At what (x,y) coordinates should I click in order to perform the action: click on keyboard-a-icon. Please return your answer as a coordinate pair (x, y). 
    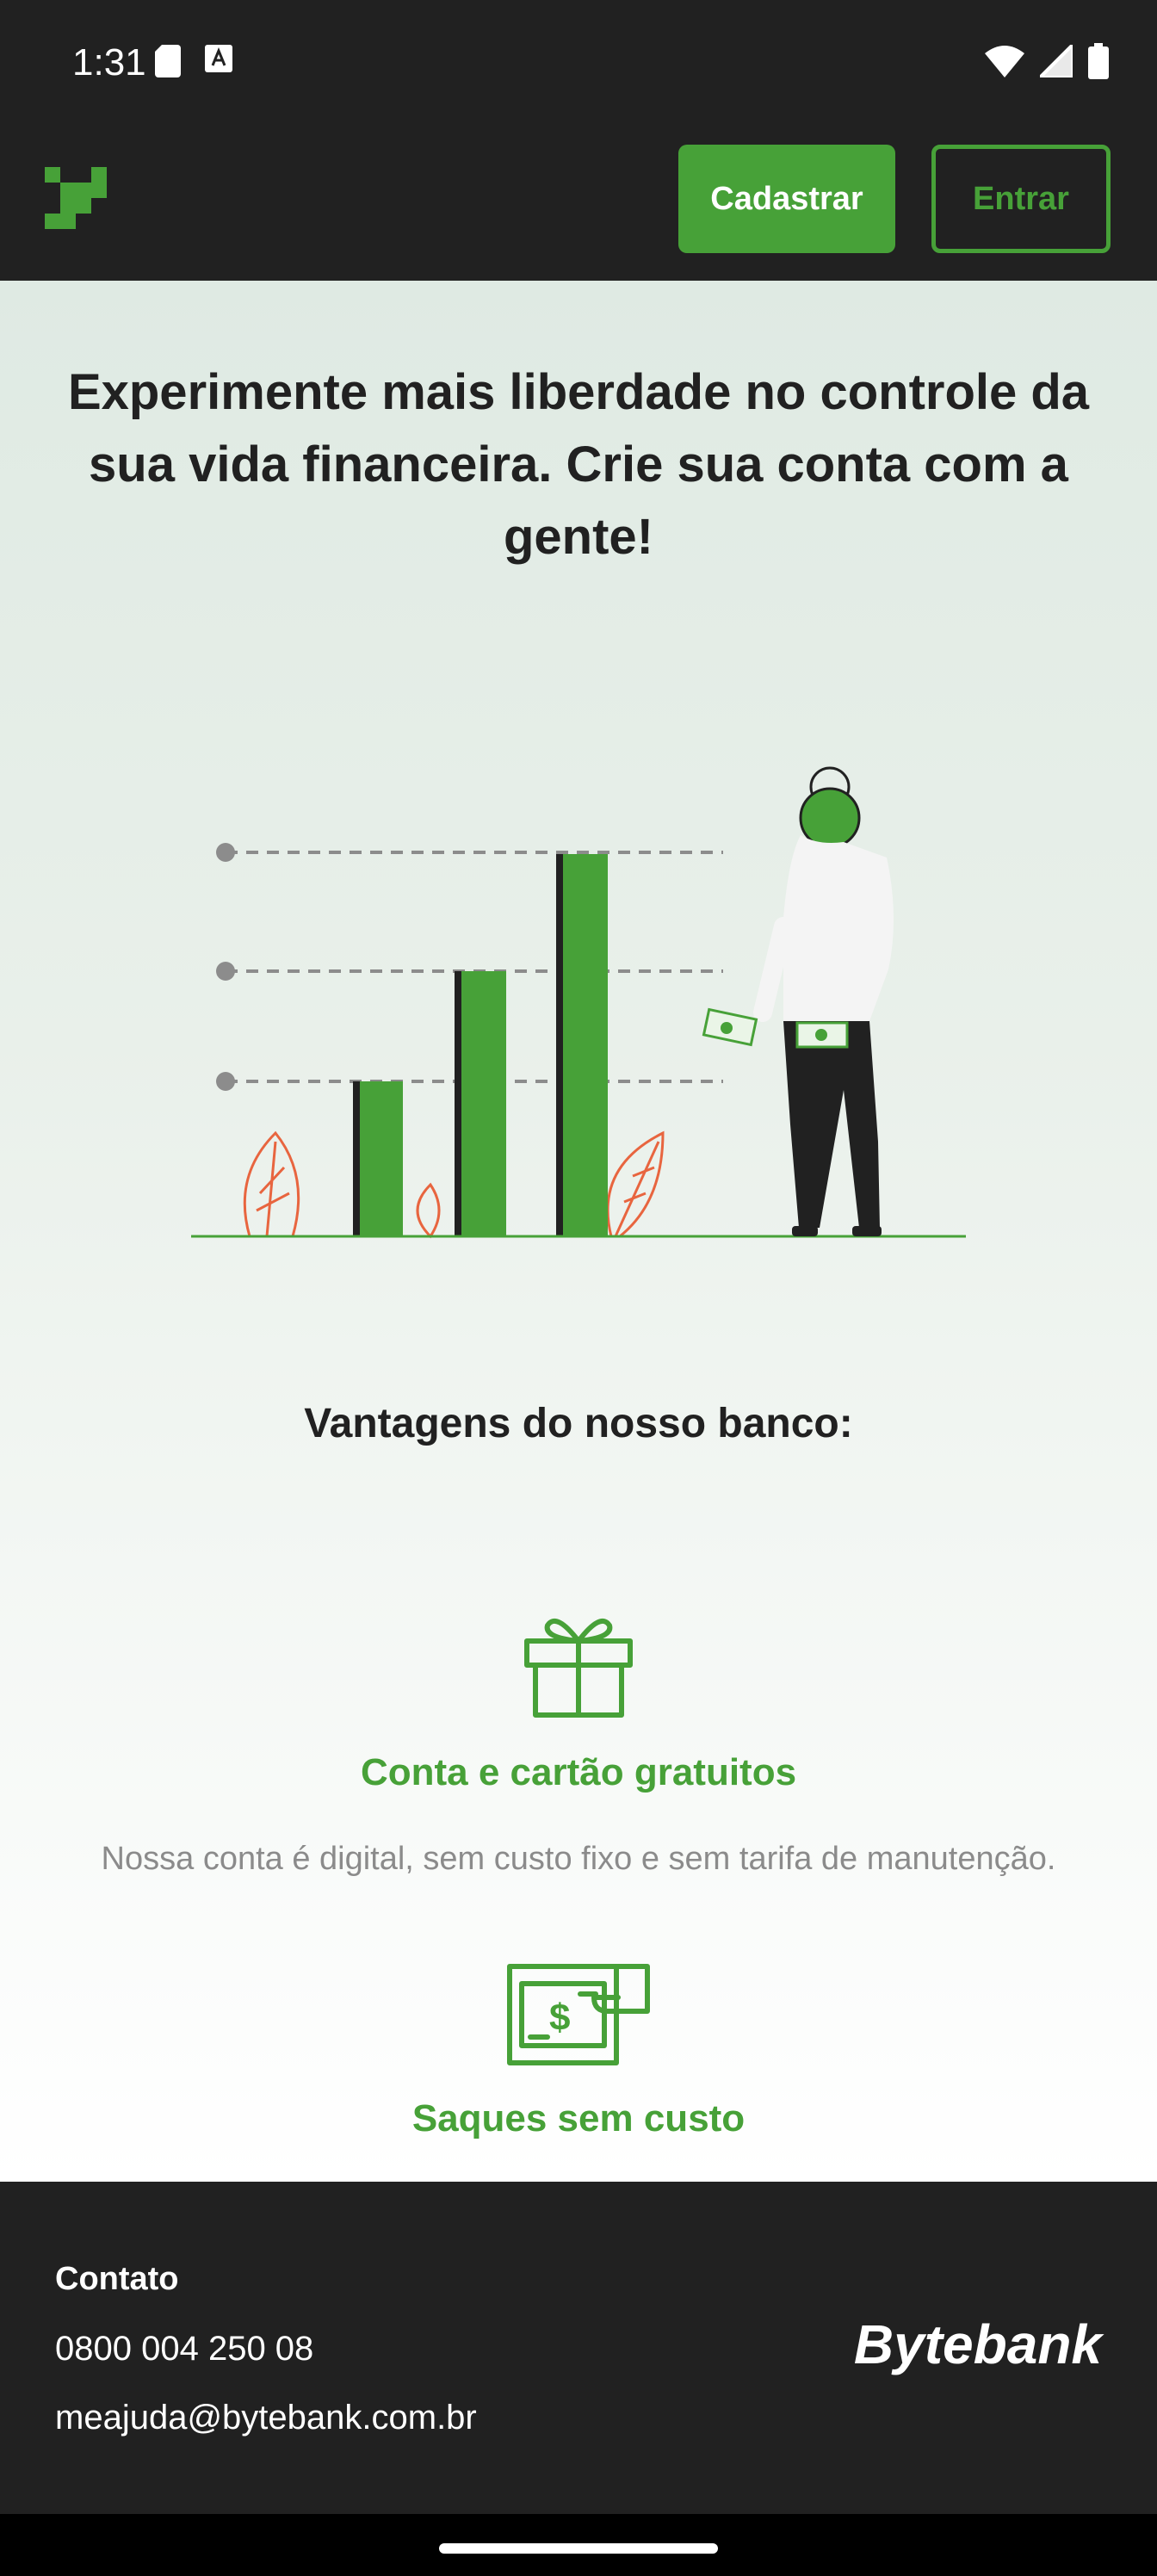
    Looking at the image, I should click on (219, 59).